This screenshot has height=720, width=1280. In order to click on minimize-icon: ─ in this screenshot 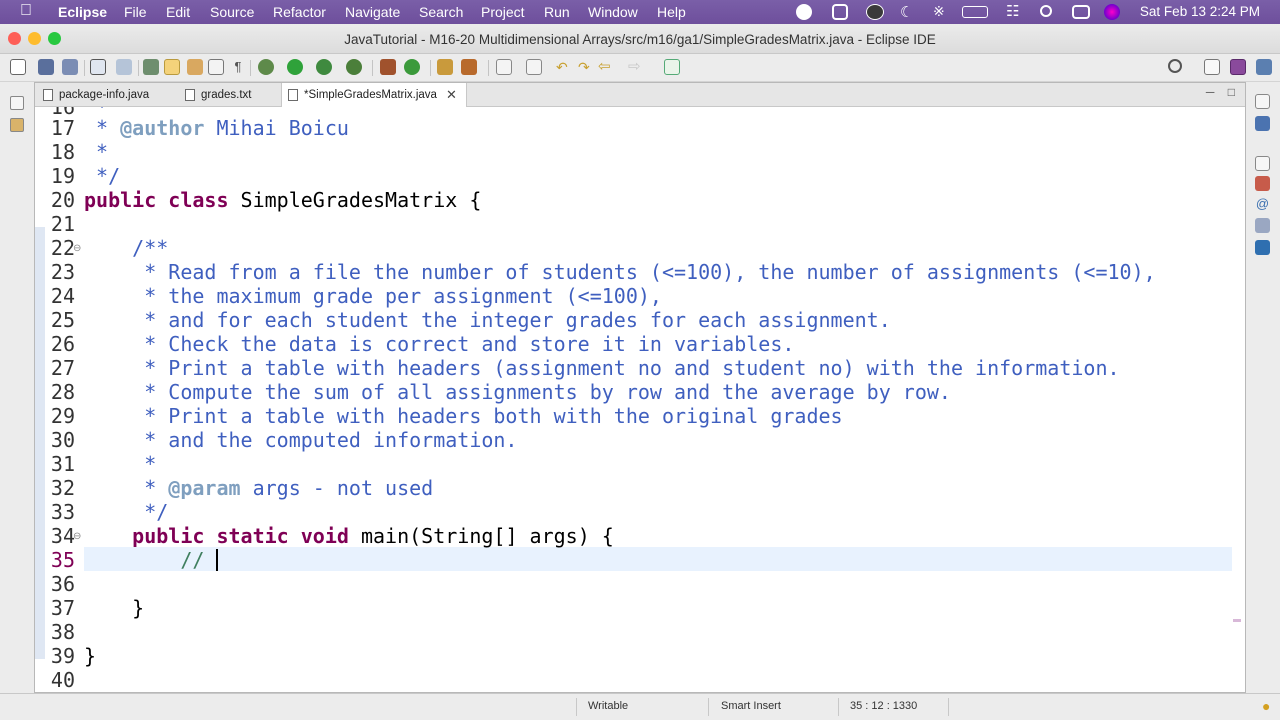, I will do `click(1210, 92)`.